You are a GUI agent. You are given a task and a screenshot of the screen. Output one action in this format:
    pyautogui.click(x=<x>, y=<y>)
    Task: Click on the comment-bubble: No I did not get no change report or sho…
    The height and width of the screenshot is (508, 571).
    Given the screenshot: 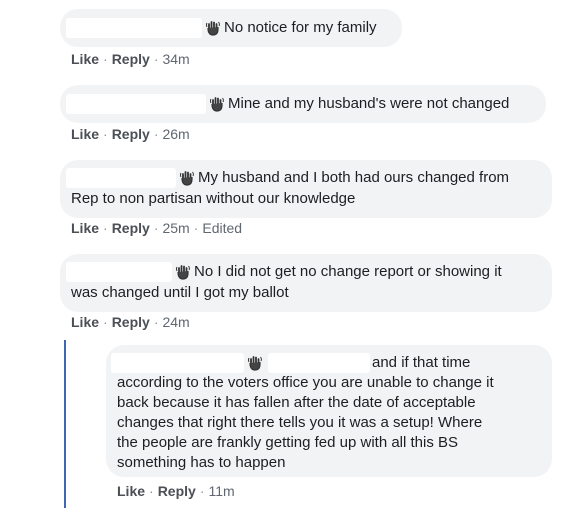 What is the action you would take?
    pyautogui.click(x=306, y=283)
    